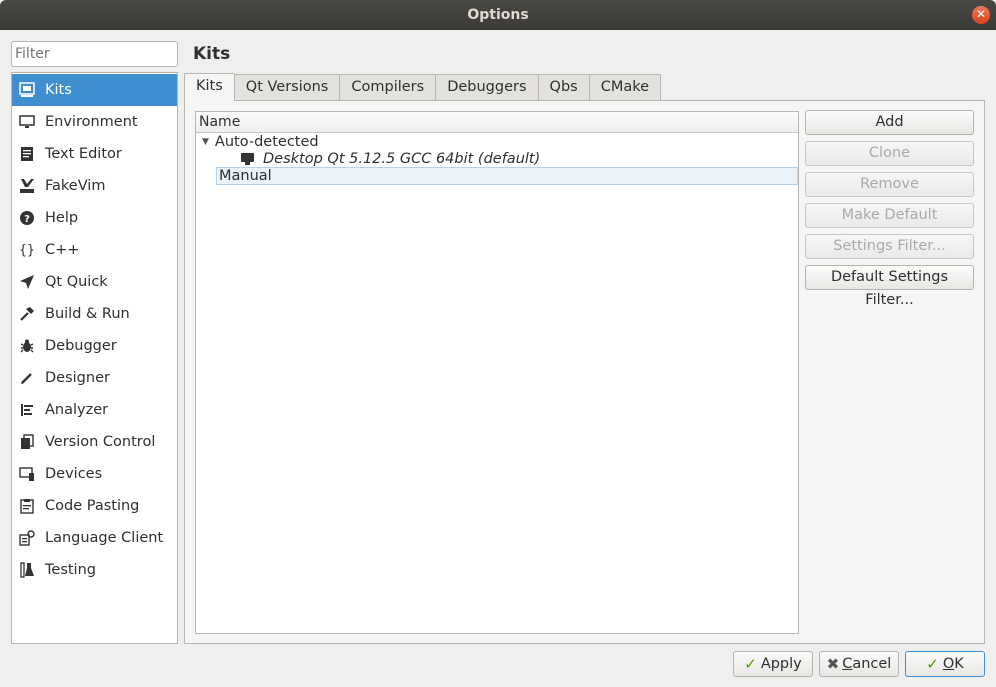  I want to click on sidebar-item-language-client: Language Client, so click(94, 538).